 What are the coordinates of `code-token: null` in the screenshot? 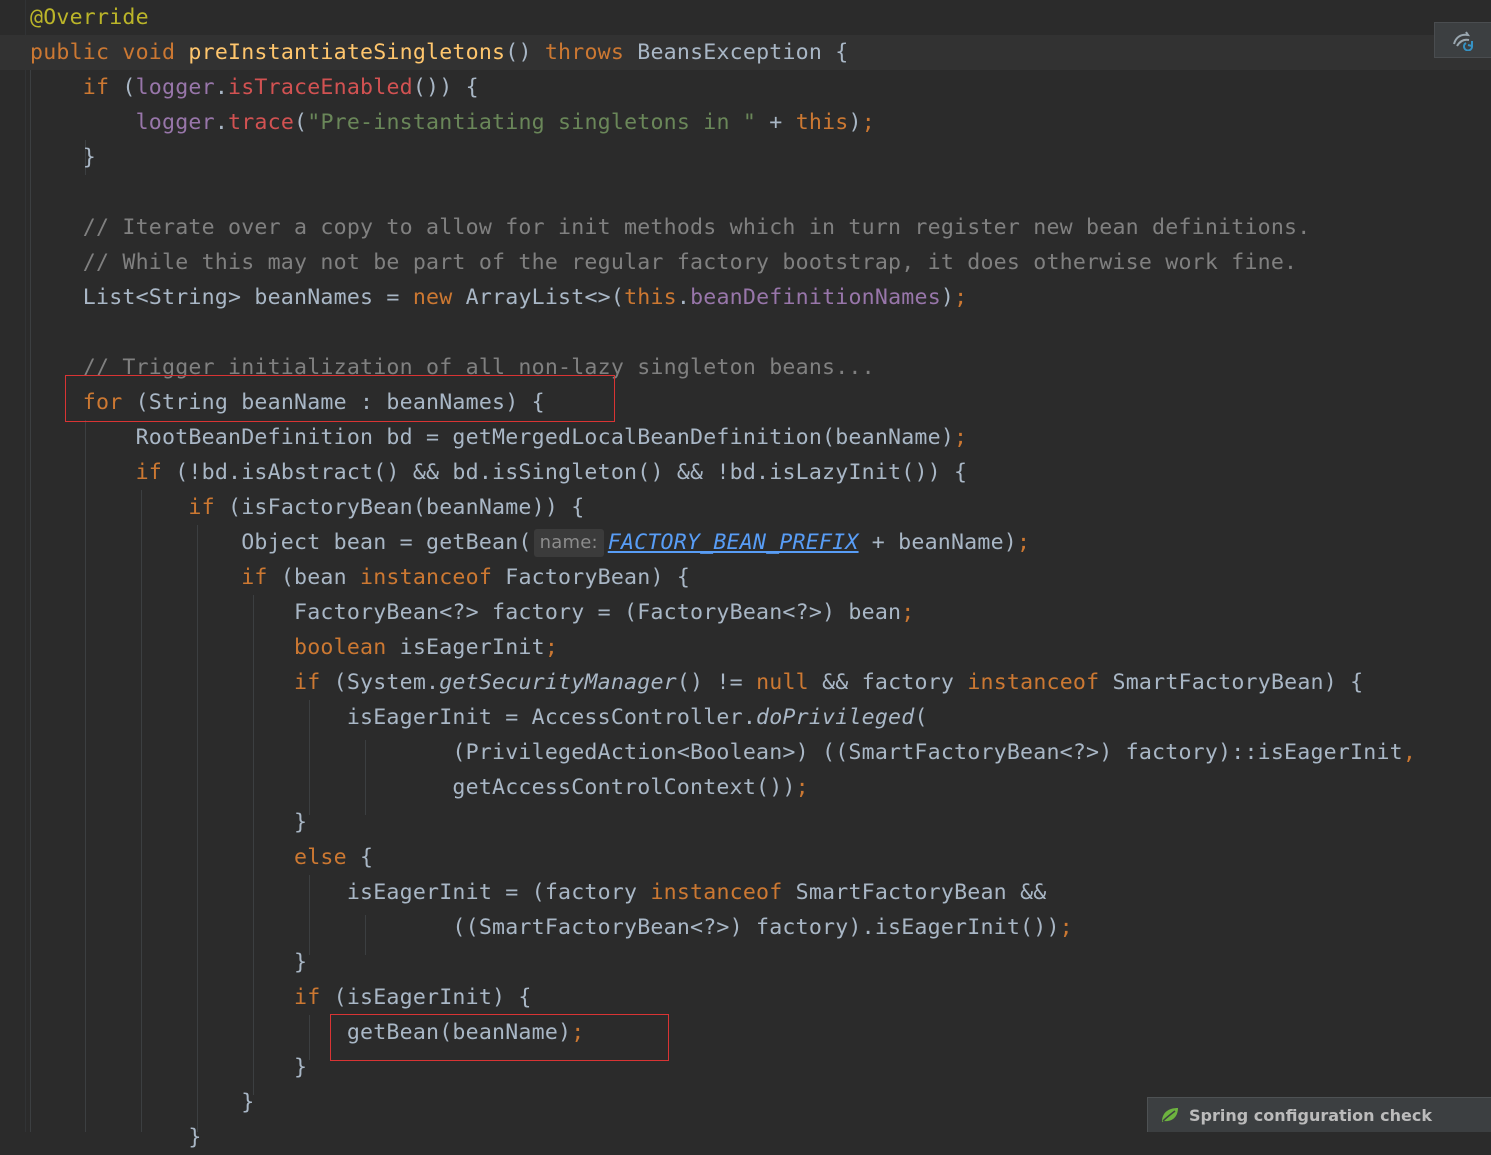 It's located at (789, 682).